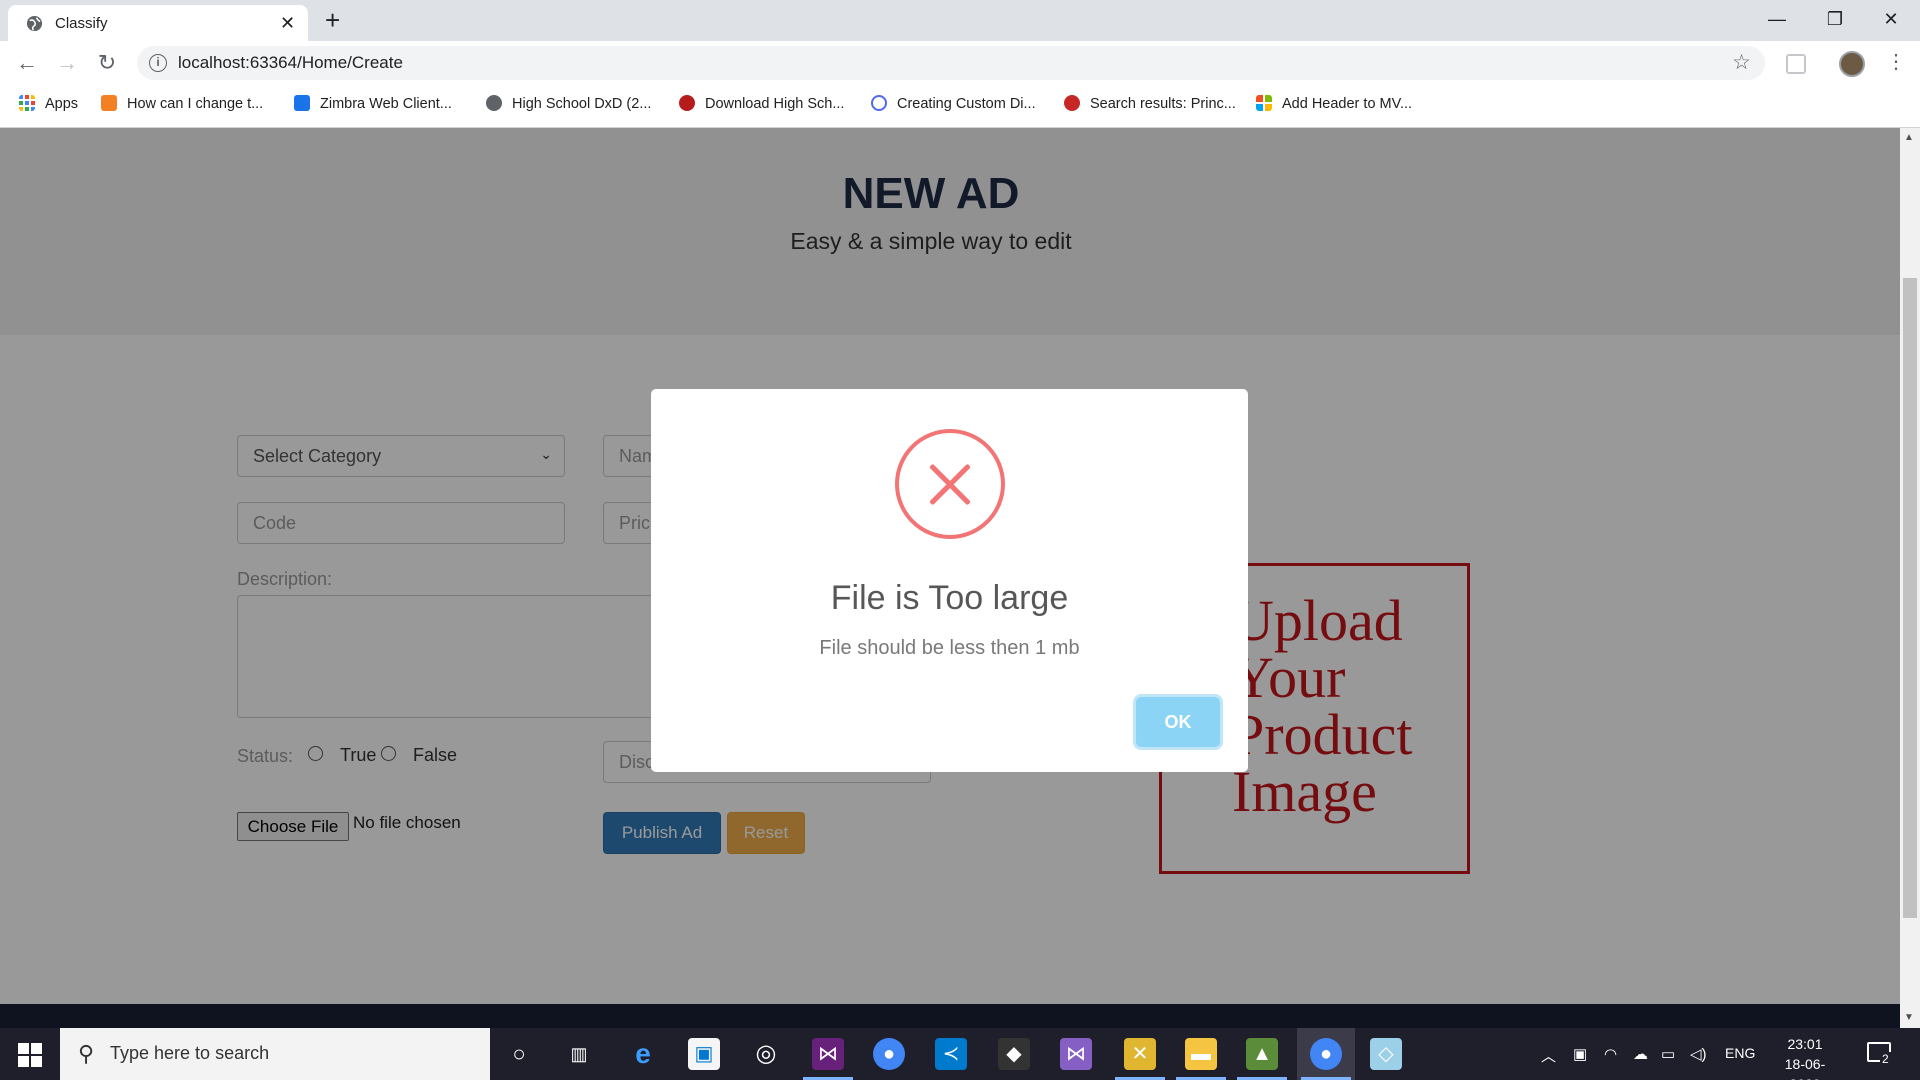  What do you see at coordinates (81, 23) in the screenshot?
I see `tab-title: Classify` at bounding box center [81, 23].